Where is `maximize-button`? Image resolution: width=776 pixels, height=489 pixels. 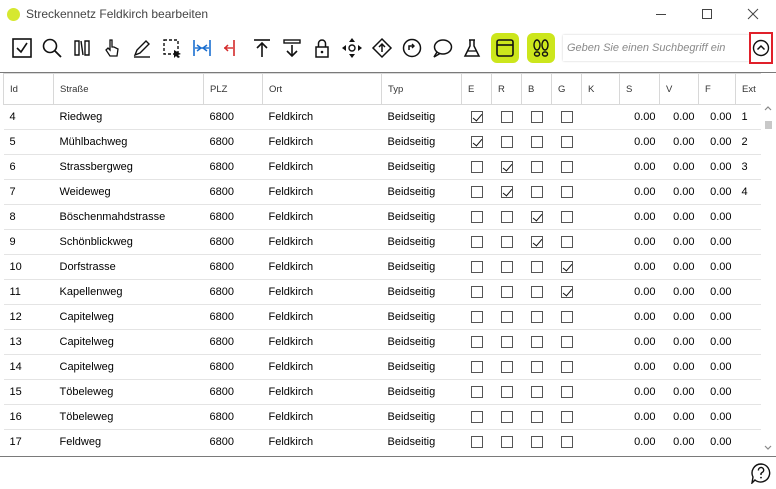
maximize-button is located at coordinates (707, 14).